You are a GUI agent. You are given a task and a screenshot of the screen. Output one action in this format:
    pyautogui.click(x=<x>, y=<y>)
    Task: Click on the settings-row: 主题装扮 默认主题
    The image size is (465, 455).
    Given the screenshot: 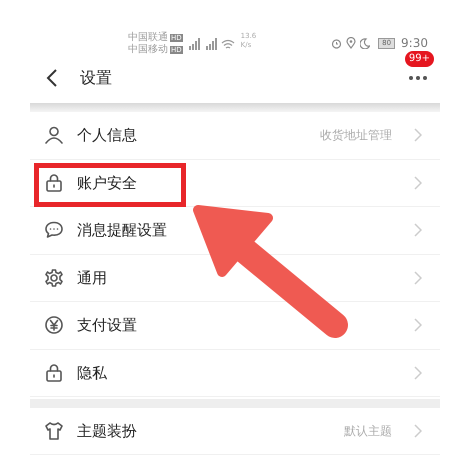 What is the action you would take?
    pyautogui.click(x=235, y=431)
    